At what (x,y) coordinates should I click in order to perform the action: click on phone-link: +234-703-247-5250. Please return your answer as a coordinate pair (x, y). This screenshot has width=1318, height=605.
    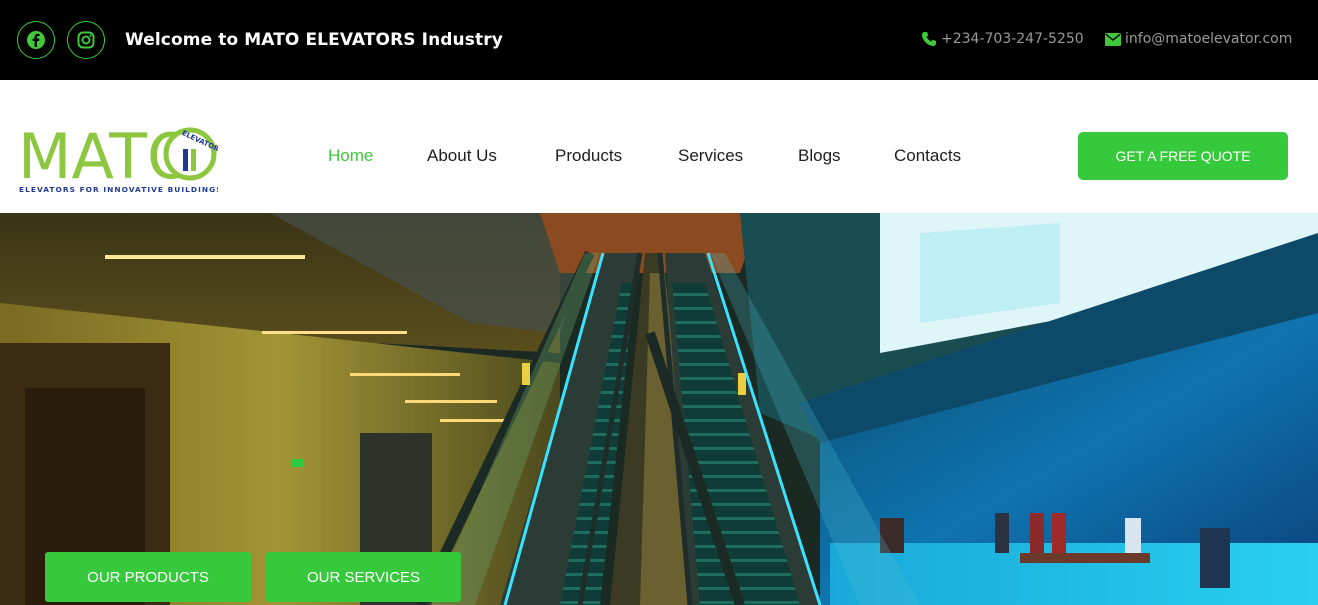
    Looking at the image, I should click on (1002, 39).